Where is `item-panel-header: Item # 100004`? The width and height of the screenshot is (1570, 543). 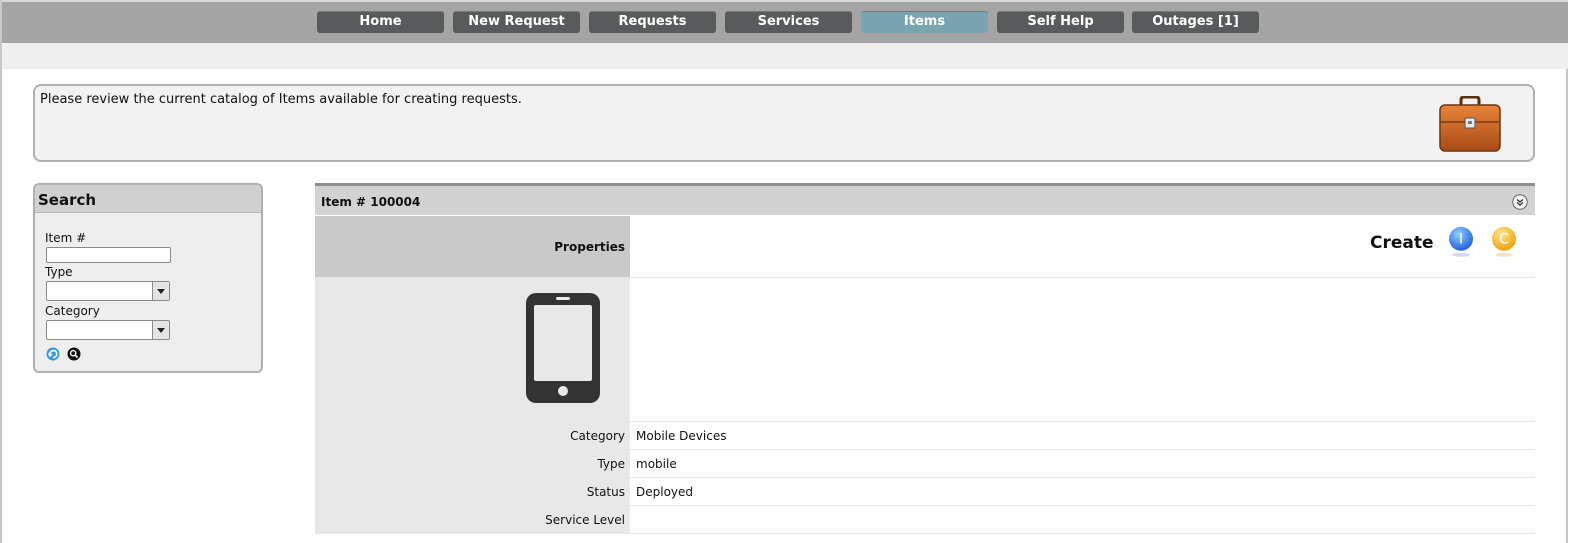 item-panel-header: Item # 100004 is located at coordinates (925, 199).